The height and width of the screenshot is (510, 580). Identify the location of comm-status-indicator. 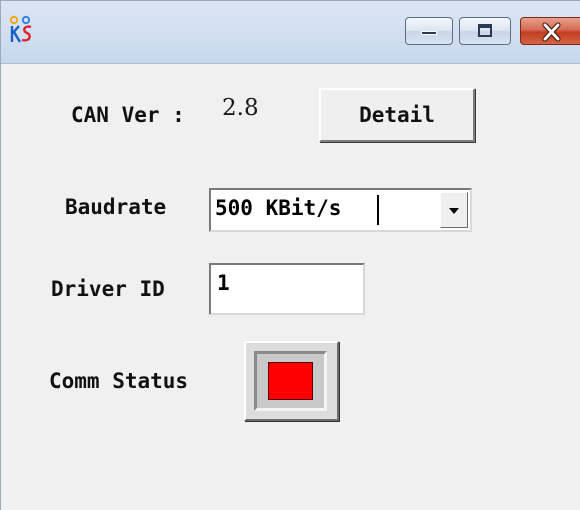
(291, 381).